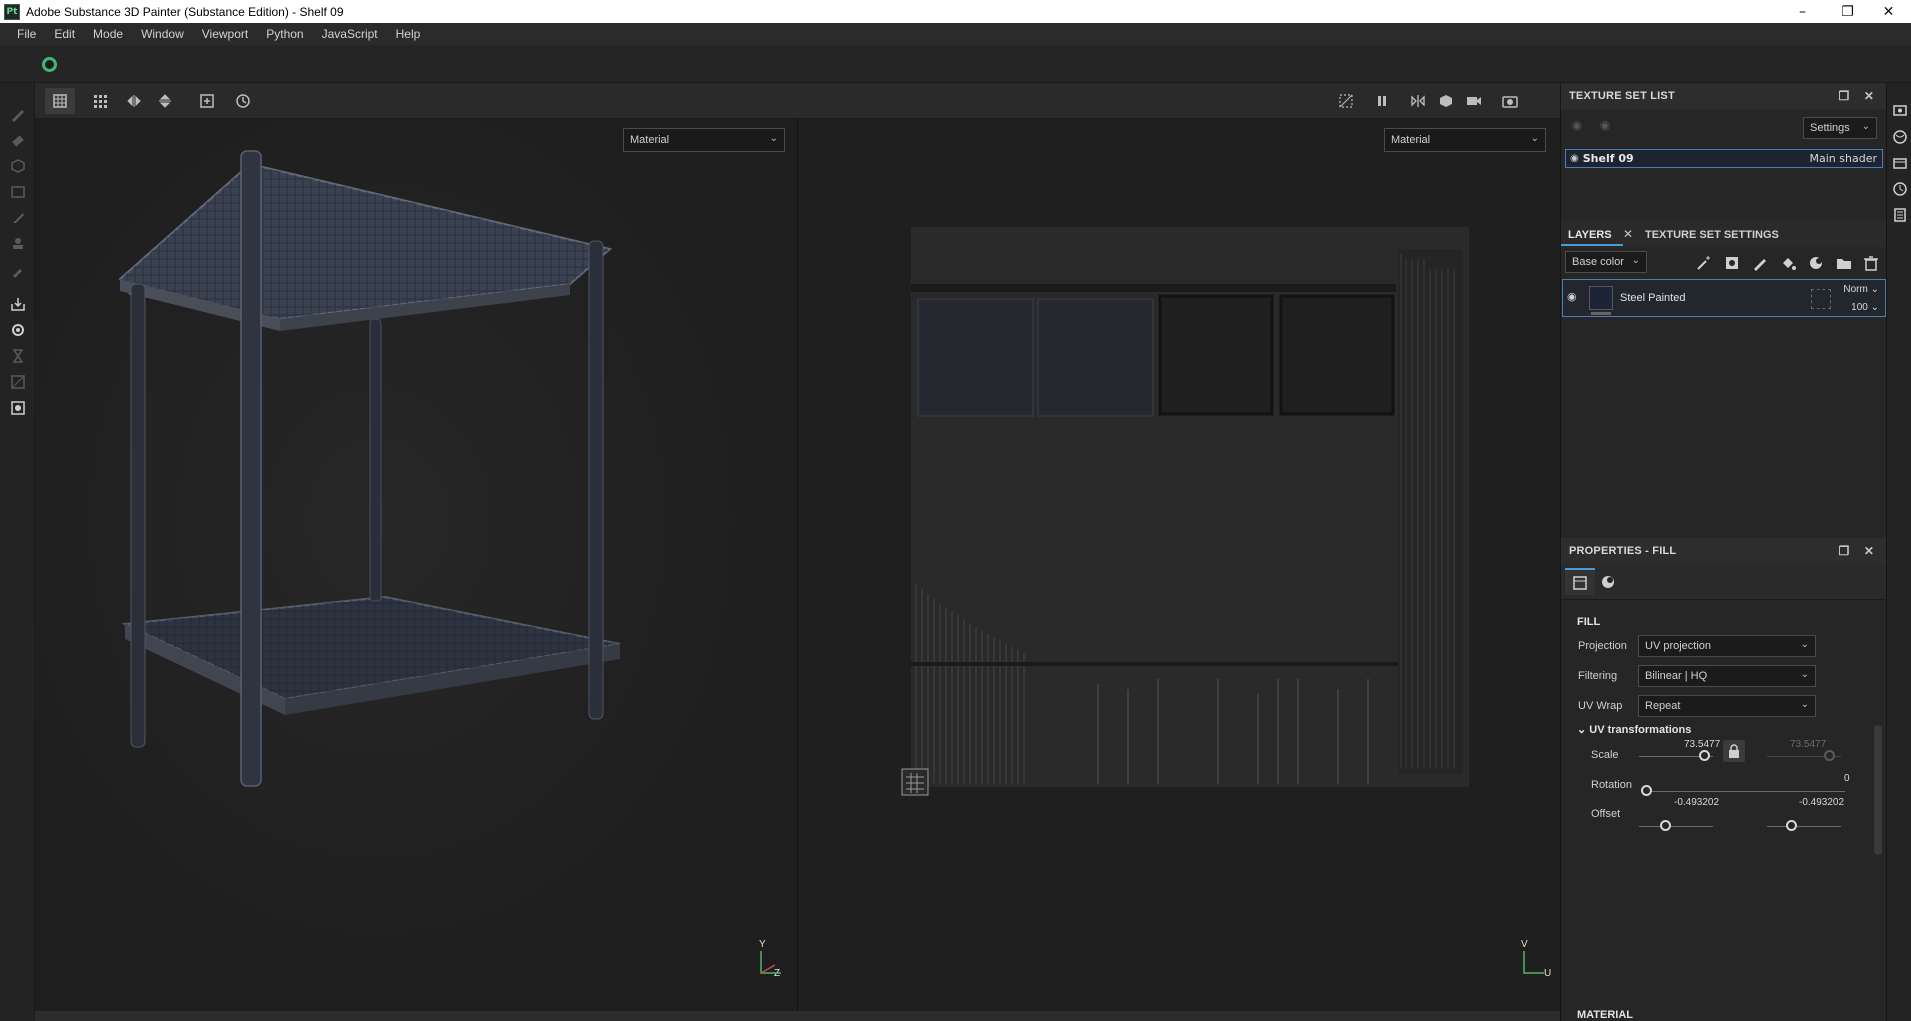  What do you see at coordinates (1900, 163) in the screenshot?
I see `shelf-icon` at bounding box center [1900, 163].